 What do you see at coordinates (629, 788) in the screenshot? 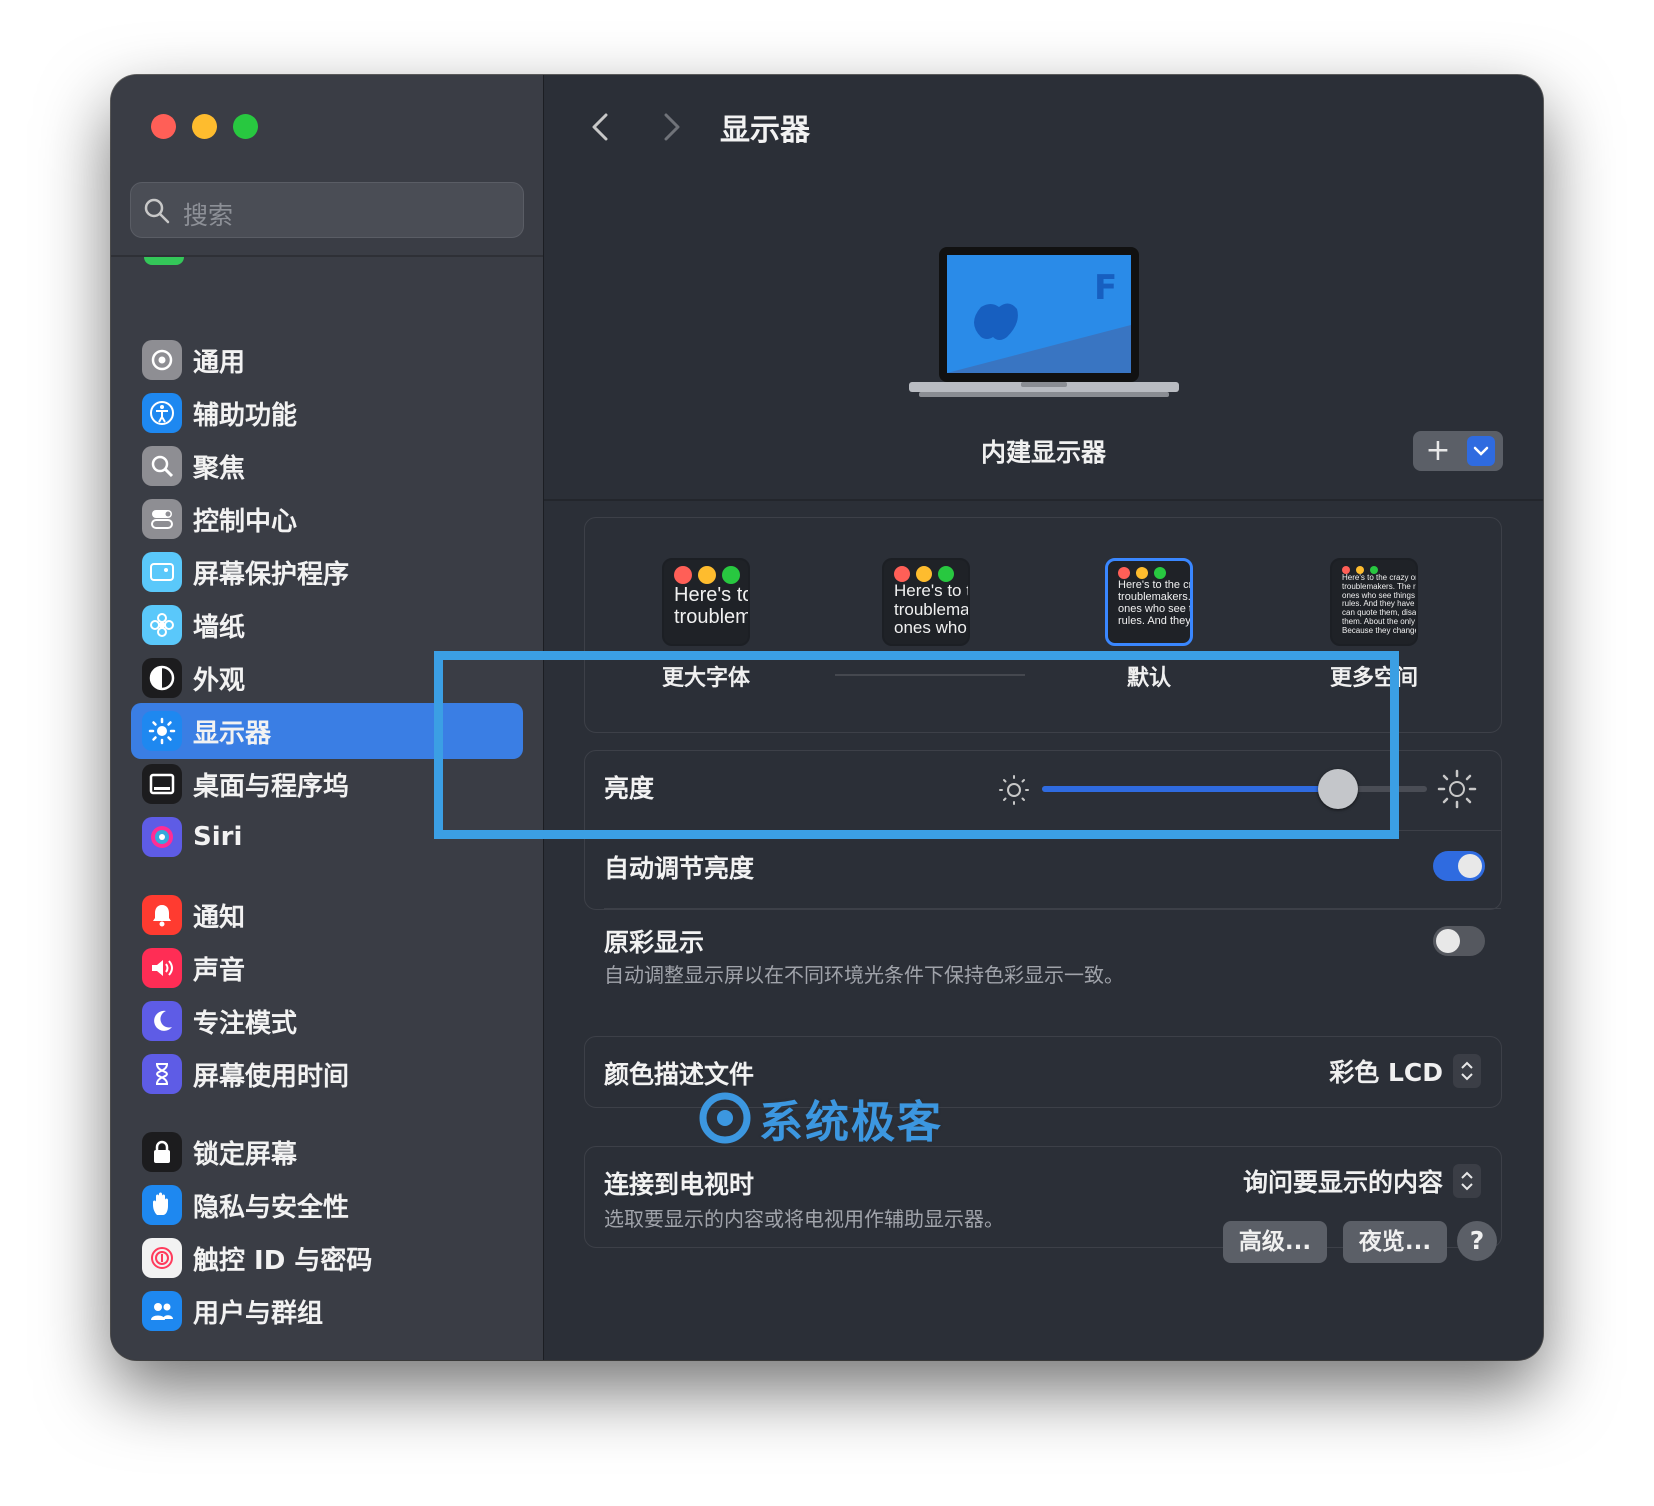
I see `brightness-label: 亮度` at bounding box center [629, 788].